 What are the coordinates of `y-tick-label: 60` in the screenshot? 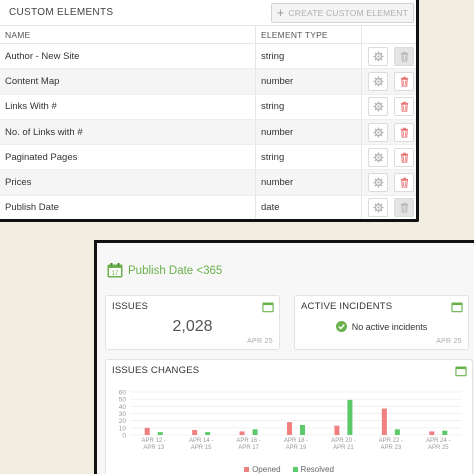 It's located at (123, 393).